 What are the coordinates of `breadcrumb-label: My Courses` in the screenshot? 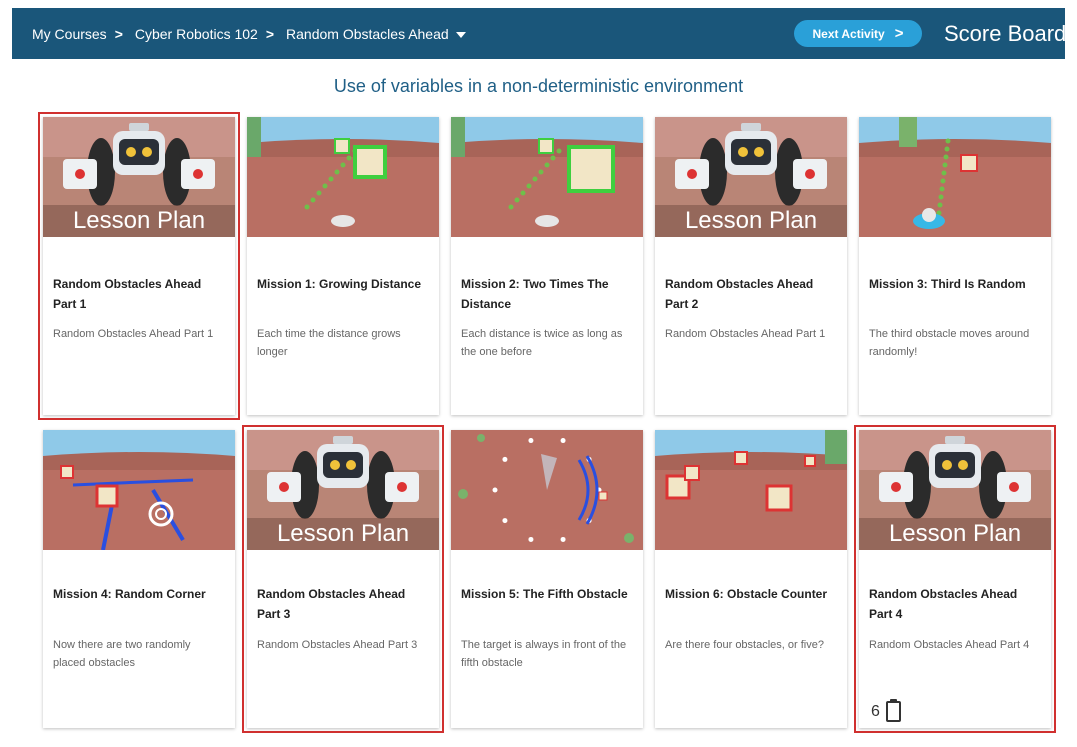 It's located at (69, 34).